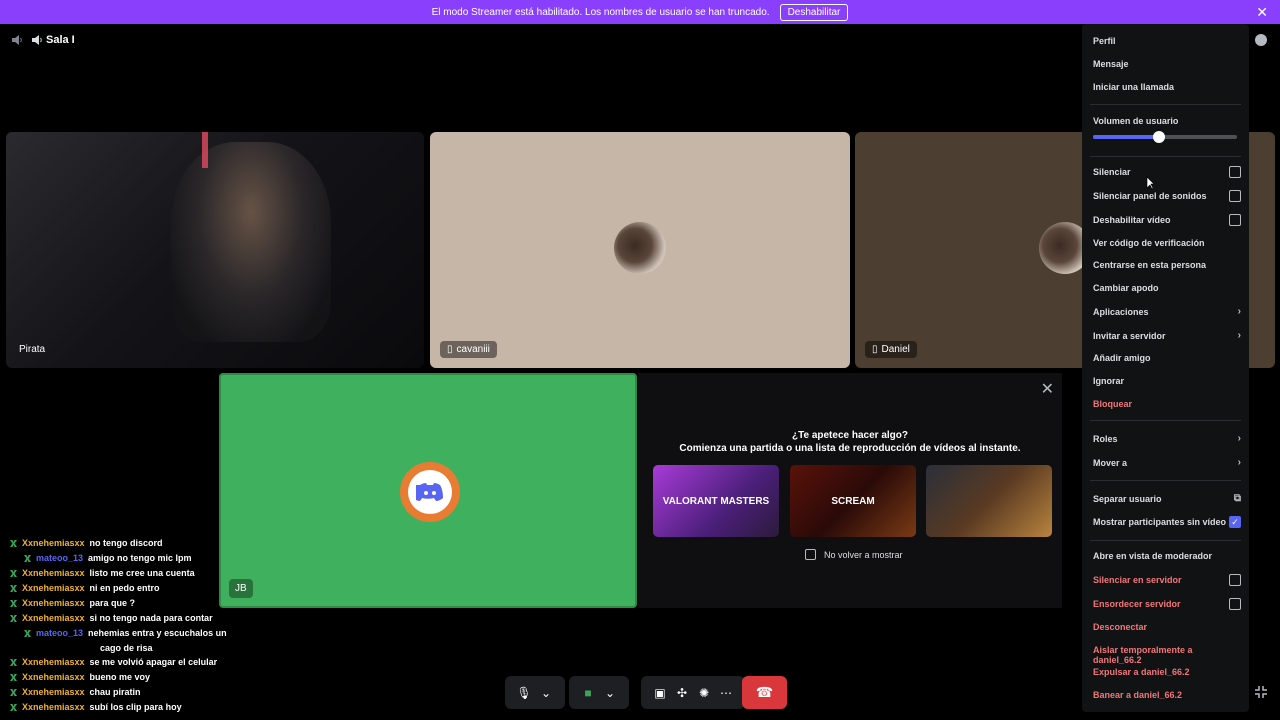  I want to click on menu-mute-soundboard: Silenciar panel de sonidos, so click(1167, 196).